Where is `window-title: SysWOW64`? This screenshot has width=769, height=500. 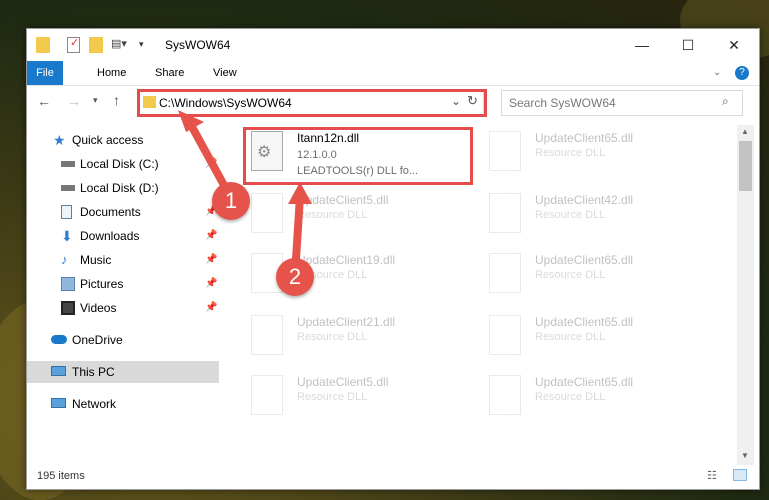 window-title: SysWOW64 is located at coordinates (198, 45).